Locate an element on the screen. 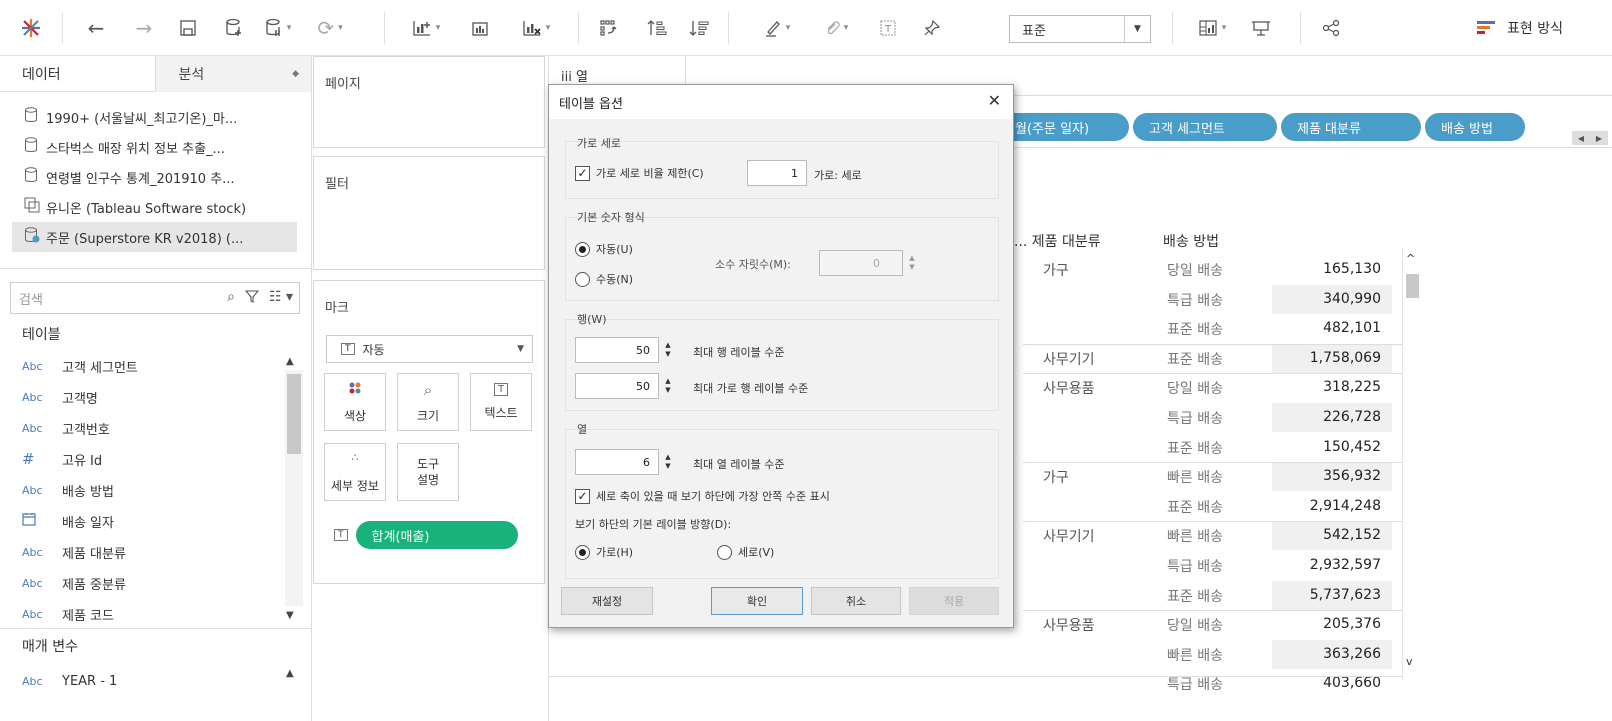  datasource-item: 유니온 (Tableau Software stock) is located at coordinates (155, 207).